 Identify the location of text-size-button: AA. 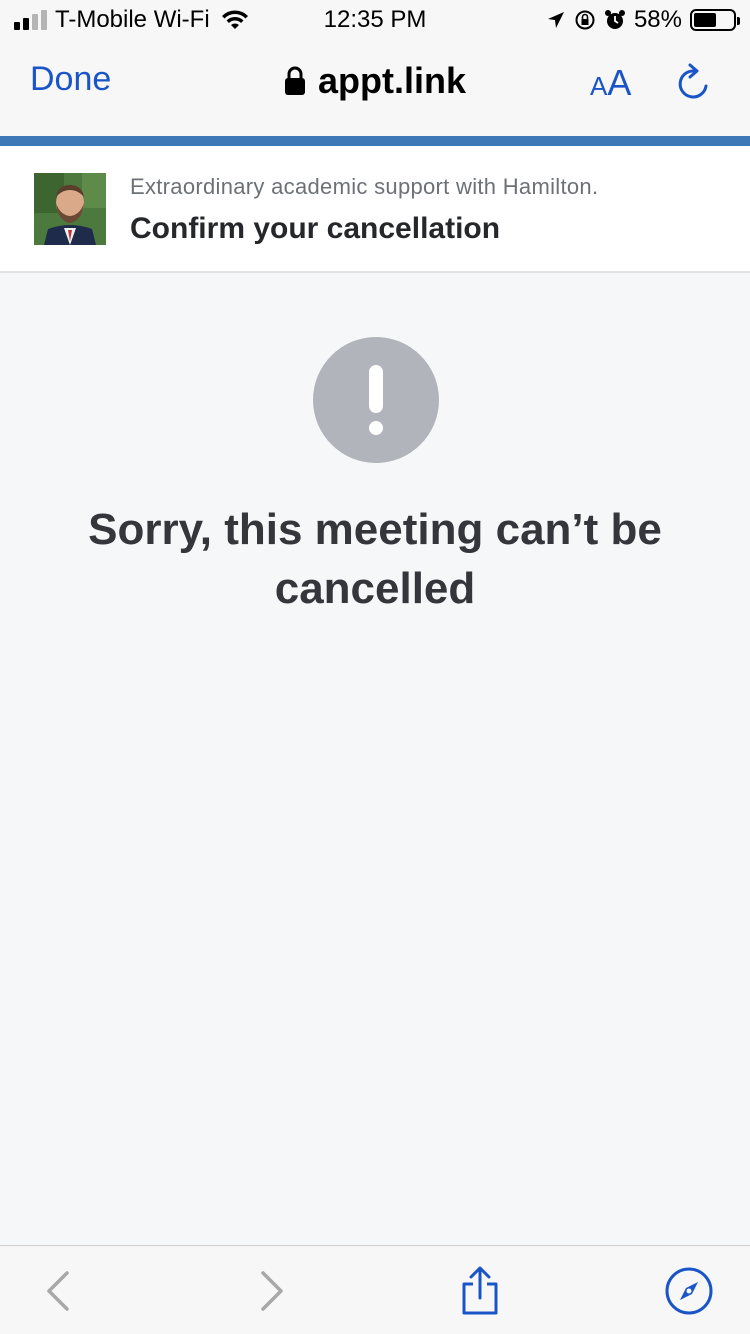
(610, 83).